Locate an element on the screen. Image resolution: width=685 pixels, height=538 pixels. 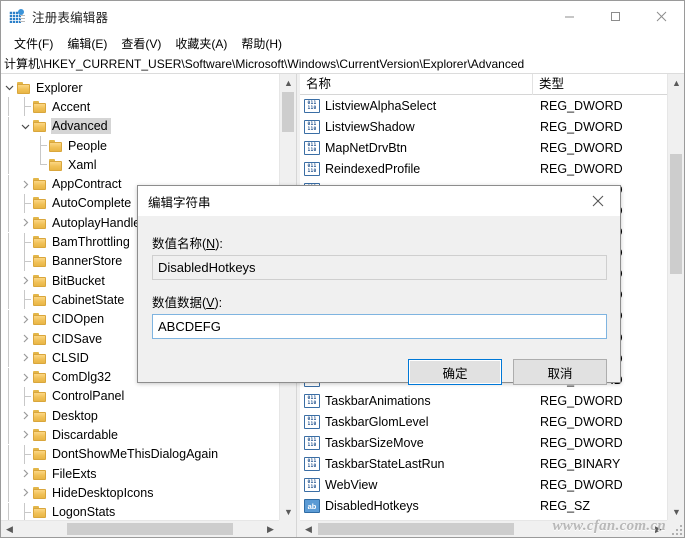
tree-item: Xaml is located at coordinates (140, 165).